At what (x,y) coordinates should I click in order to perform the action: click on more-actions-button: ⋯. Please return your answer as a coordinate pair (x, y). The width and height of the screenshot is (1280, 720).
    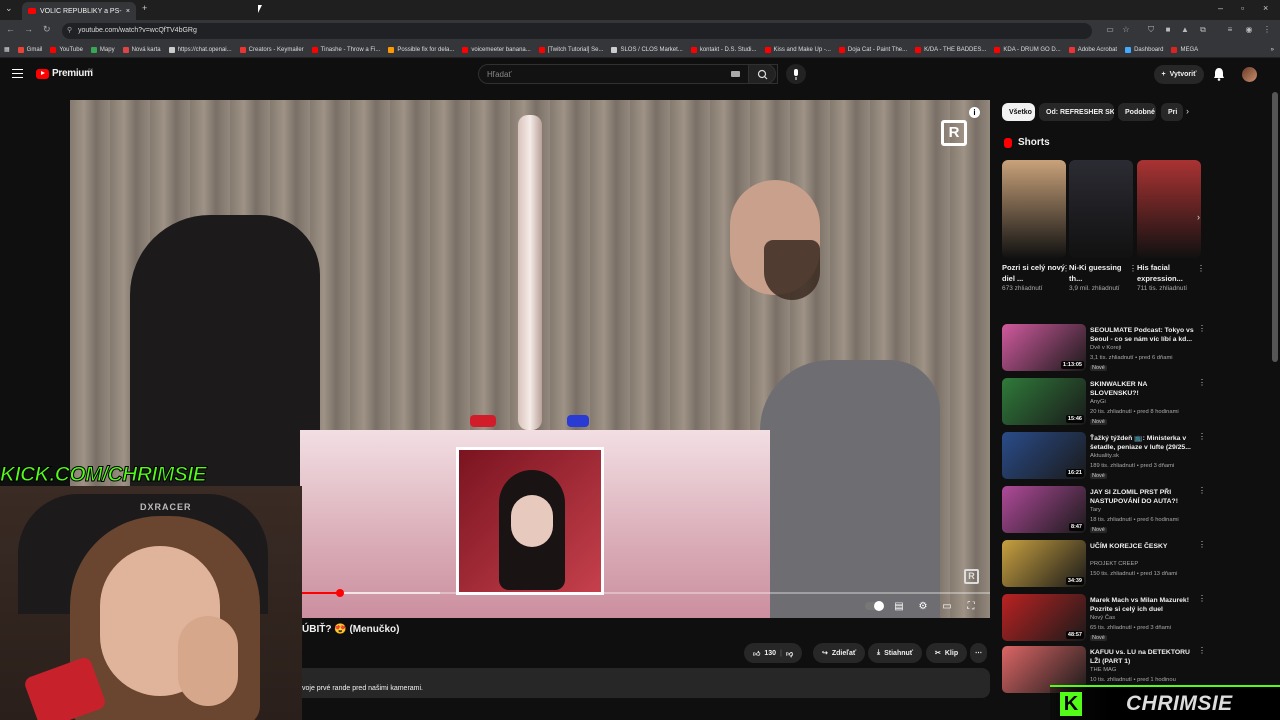
    Looking at the image, I should click on (978, 653).